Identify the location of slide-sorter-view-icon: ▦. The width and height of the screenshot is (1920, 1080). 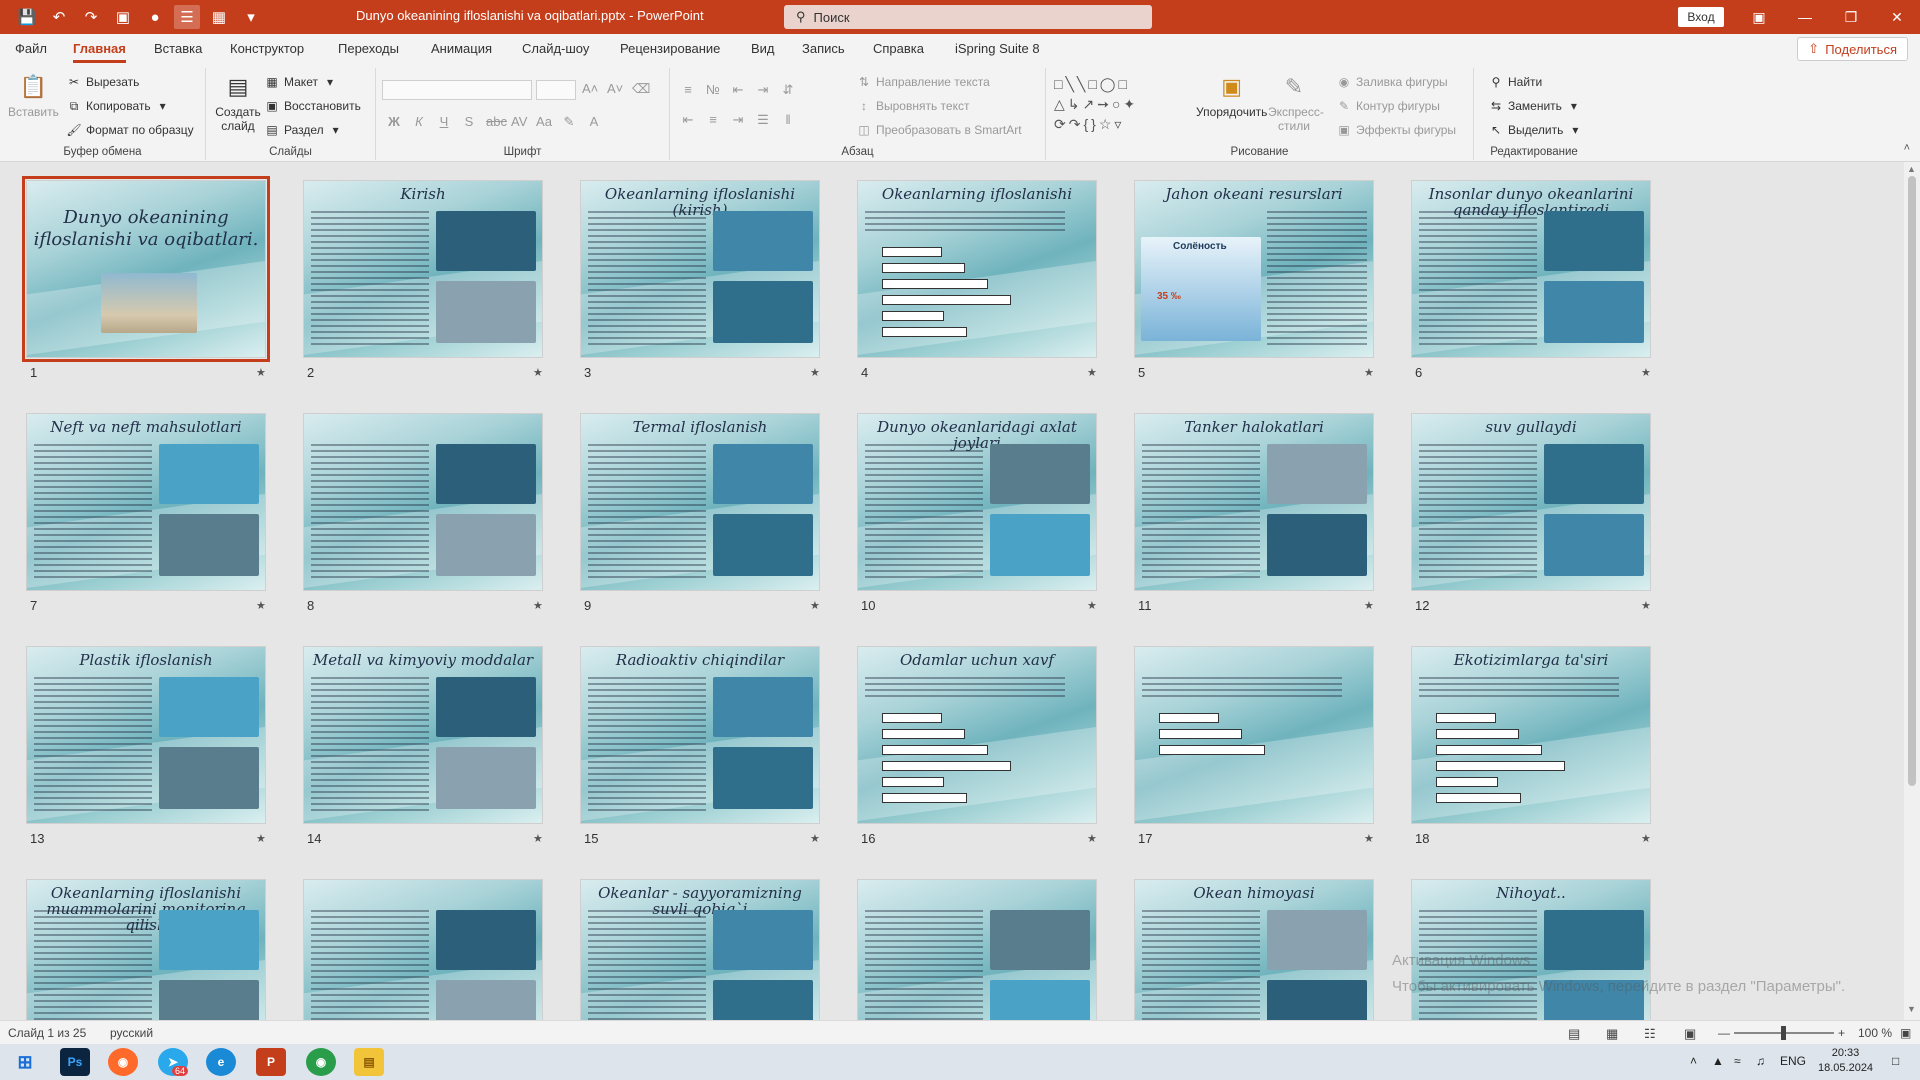
(1612, 1034).